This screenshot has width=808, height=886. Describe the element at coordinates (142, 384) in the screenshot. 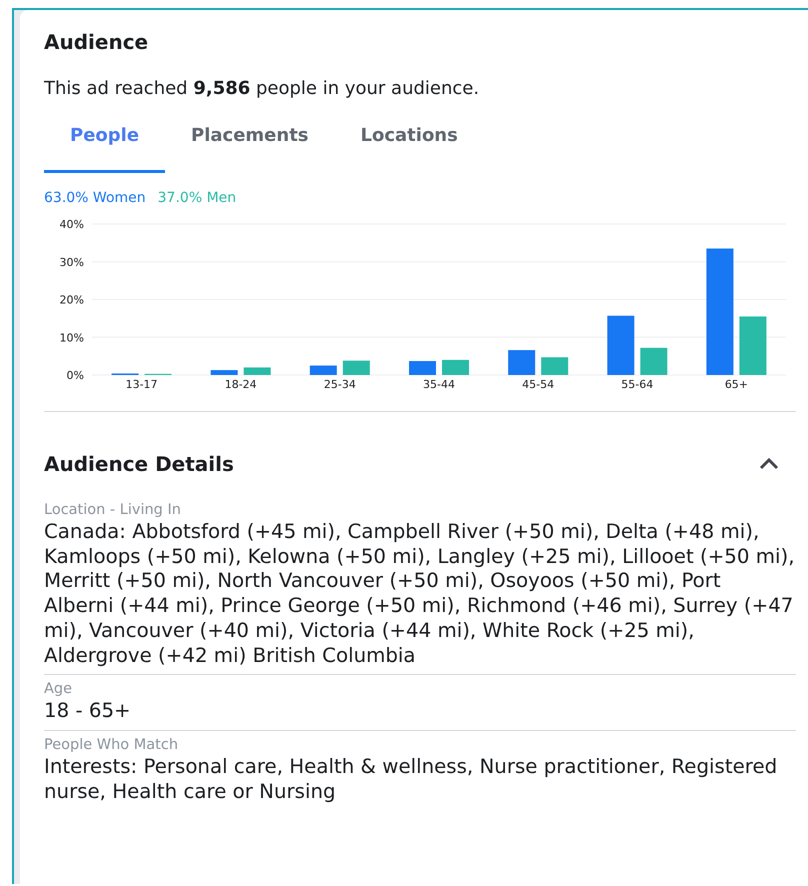

I see `axis-label: 13-17` at that location.